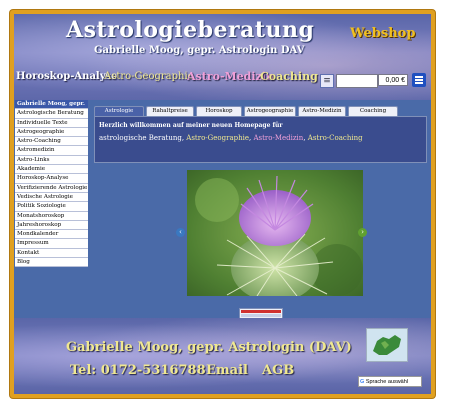 This screenshot has width=449, height=412. I want to click on slideshow-prev-arrow-icon: ‹, so click(180, 232).